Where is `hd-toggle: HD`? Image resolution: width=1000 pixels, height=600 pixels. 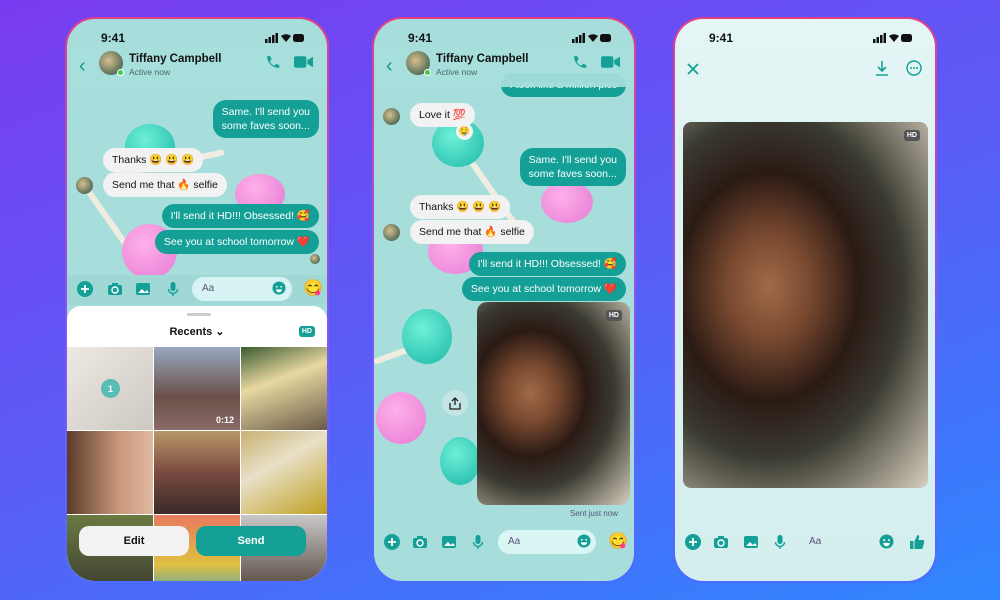
hd-toggle: HD is located at coordinates (306, 331).